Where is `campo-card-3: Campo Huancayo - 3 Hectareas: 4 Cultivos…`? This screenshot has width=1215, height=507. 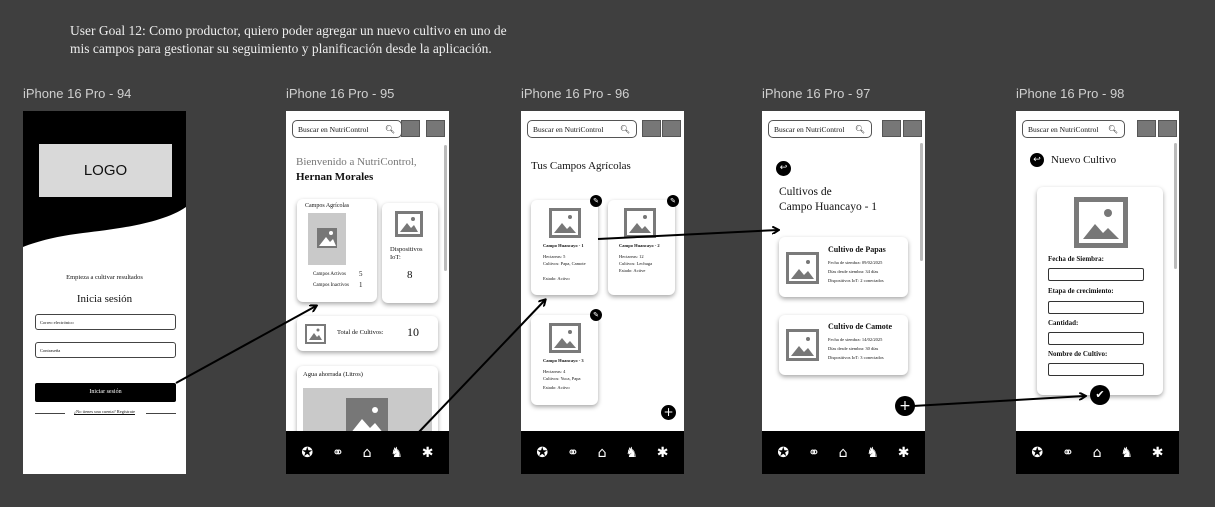
campo-card-3: Campo Huancayo - 3 Hectareas: 4 Cultivos… is located at coordinates (564, 360).